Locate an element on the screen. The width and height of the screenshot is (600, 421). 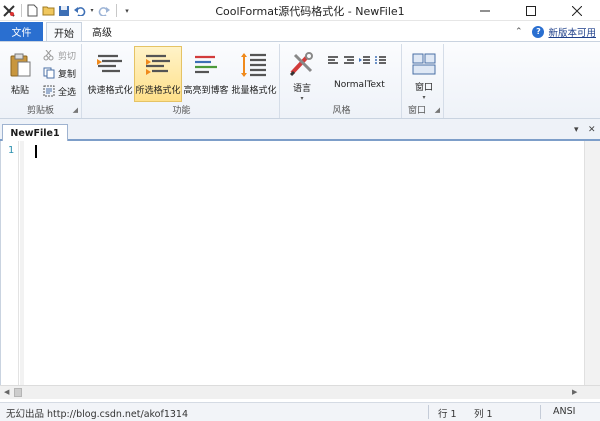
style-group: 语言 ▾ NormalText 风格 is located at coordinates (342, 81).